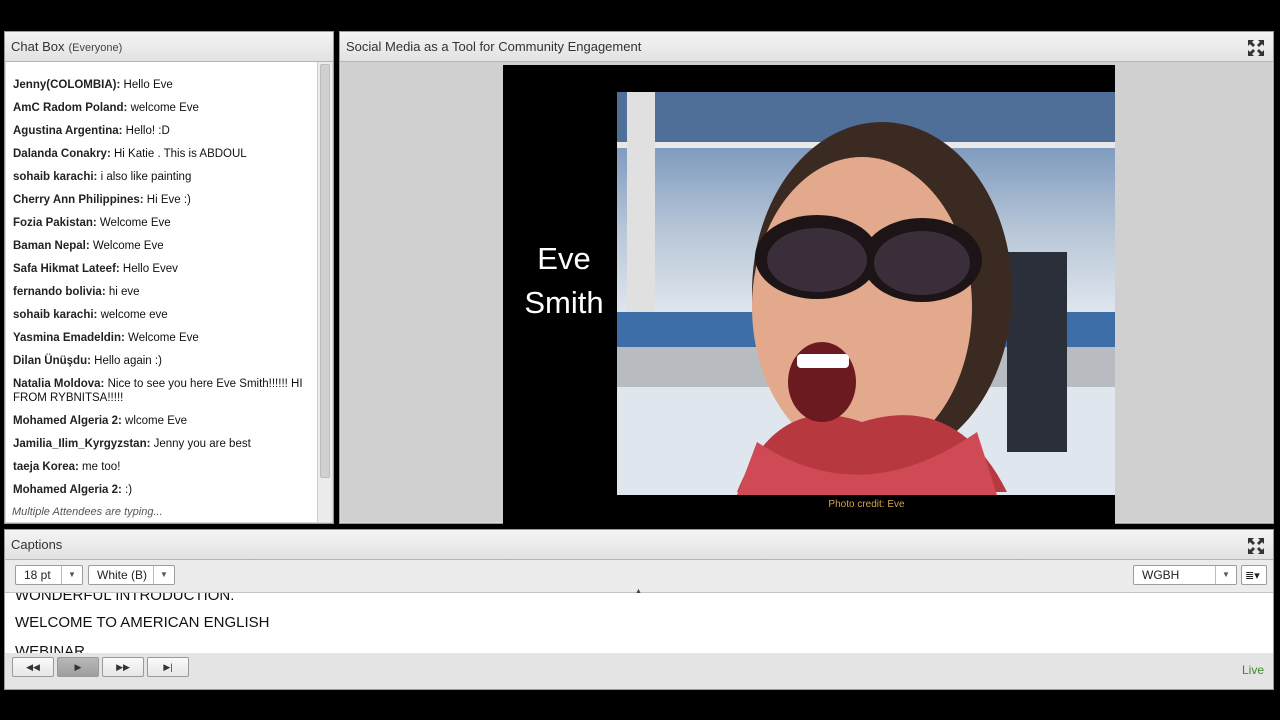  What do you see at coordinates (132, 315) in the screenshot?
I see `chat-text: welcome eve` at bounding box center [132, 315].